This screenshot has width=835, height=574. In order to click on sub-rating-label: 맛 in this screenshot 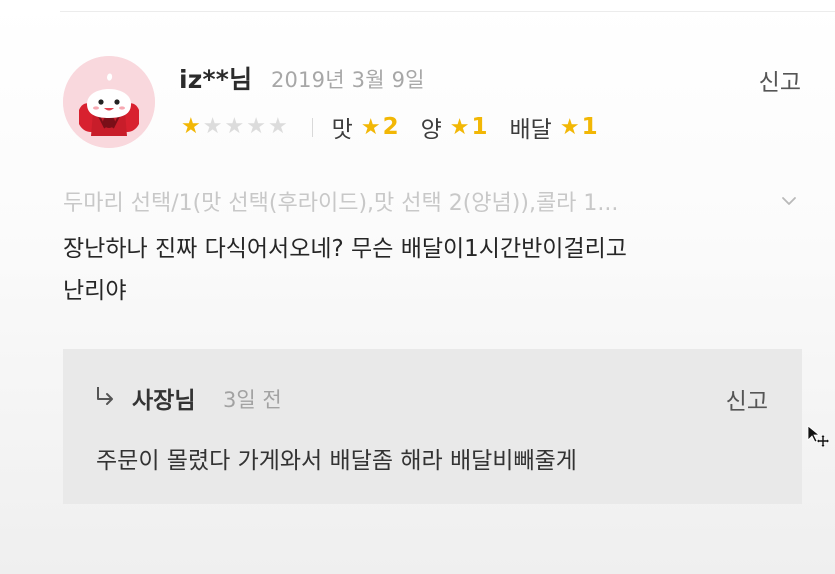, I will do `click(342, 130)`.